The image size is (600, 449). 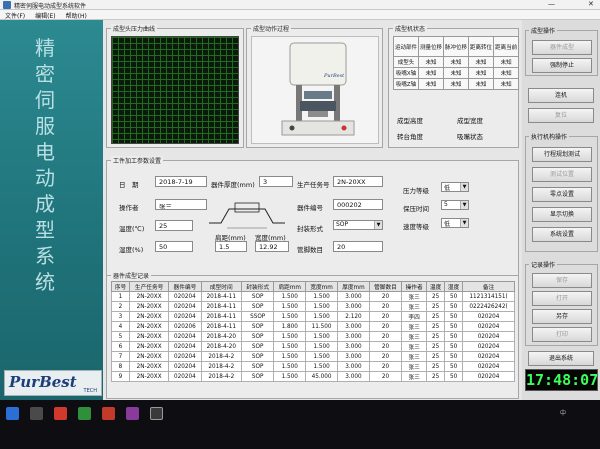 I want to click on hold-time-label: 保压时间, so click(x=416, y=209).